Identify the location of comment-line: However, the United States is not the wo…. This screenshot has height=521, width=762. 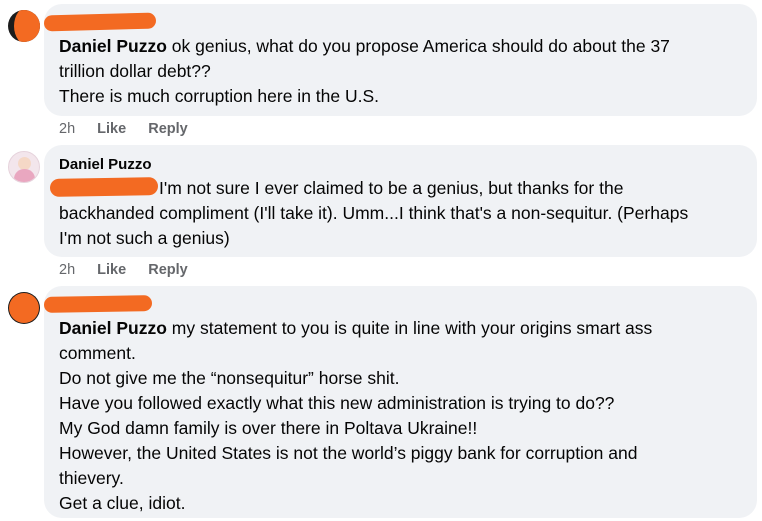
(348, 453).